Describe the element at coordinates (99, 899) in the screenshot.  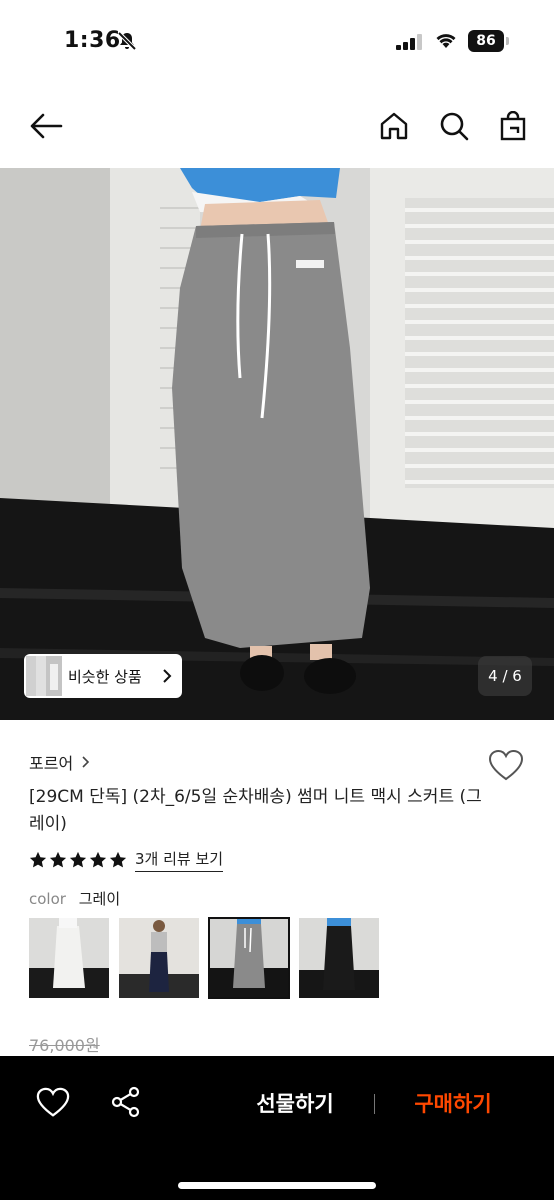
I see `color-value: 그레이` at that location.